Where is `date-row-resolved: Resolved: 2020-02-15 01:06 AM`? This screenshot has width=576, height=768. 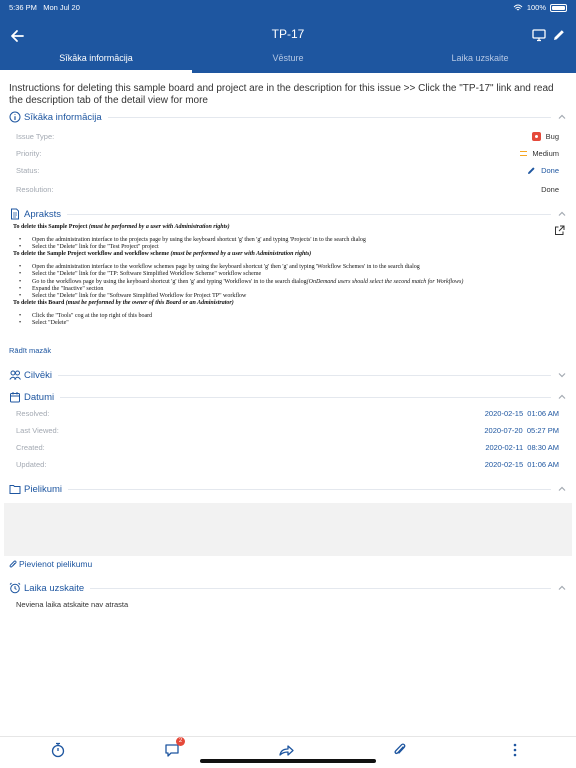
date-row-resolved: Resolved: 2020-02-15 01:06 AM is located at coordinates (287, 415).